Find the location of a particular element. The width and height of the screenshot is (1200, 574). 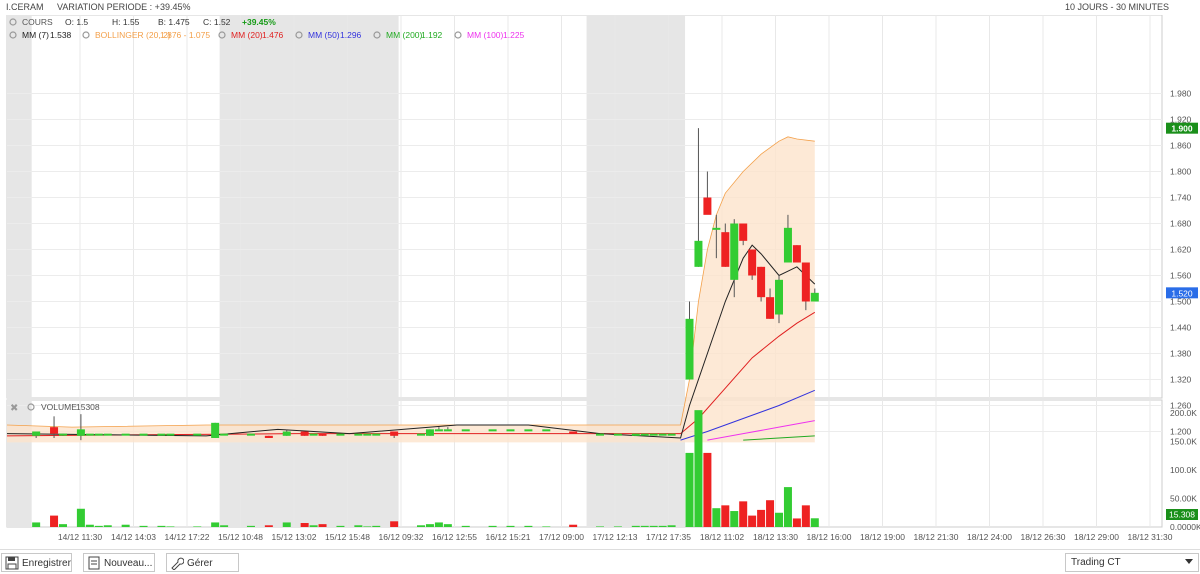

x-tick-label: 17/12 17:35 is located at coordinates (668, 537).